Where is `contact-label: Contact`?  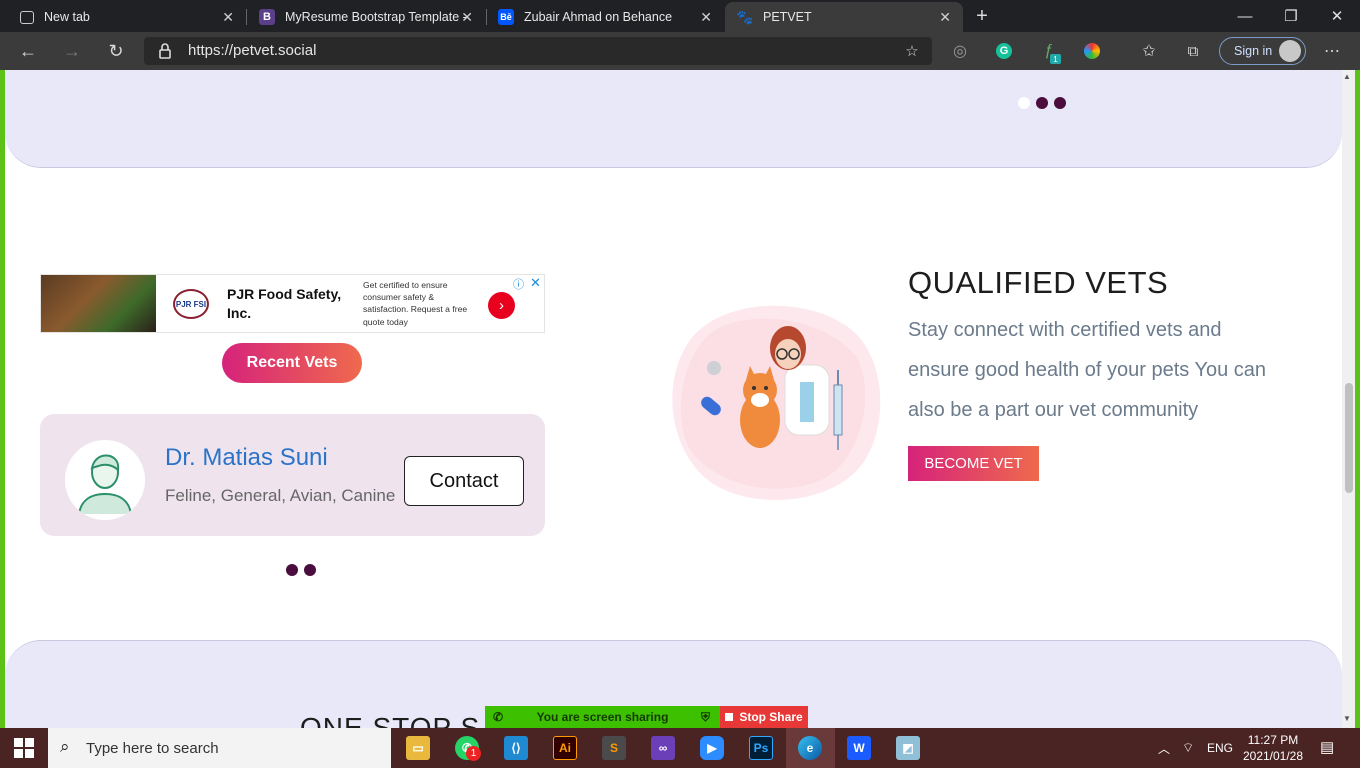 contact-label: Contact is located at coordinates (464, 480).